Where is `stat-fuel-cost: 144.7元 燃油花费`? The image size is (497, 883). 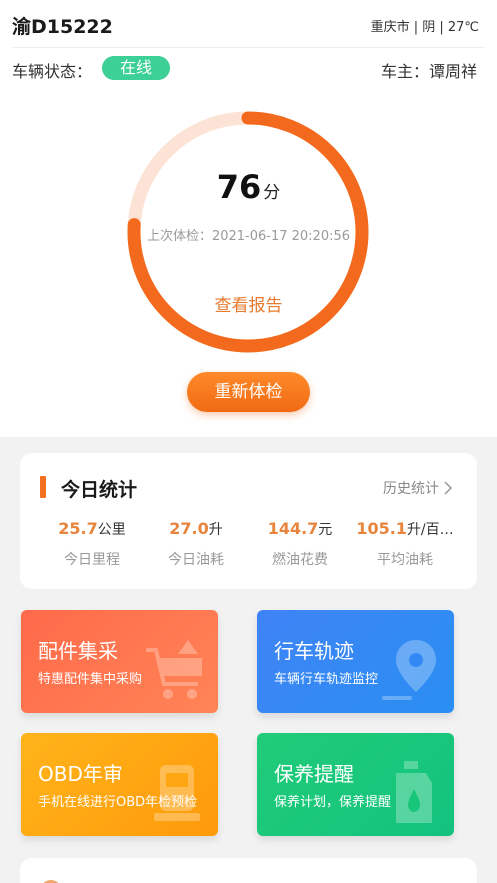 stat-fuel-cost: 144.7元 燃油花费 is located at coordinates (300, 544).